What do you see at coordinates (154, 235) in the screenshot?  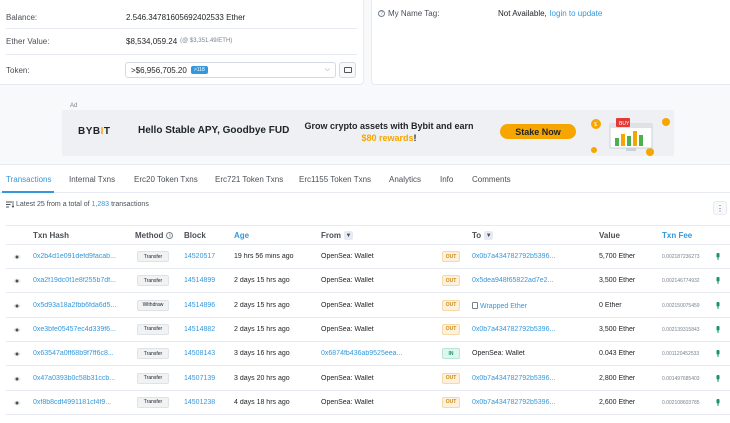 I see `header-method: Method i` at bounding box center [154, 235].